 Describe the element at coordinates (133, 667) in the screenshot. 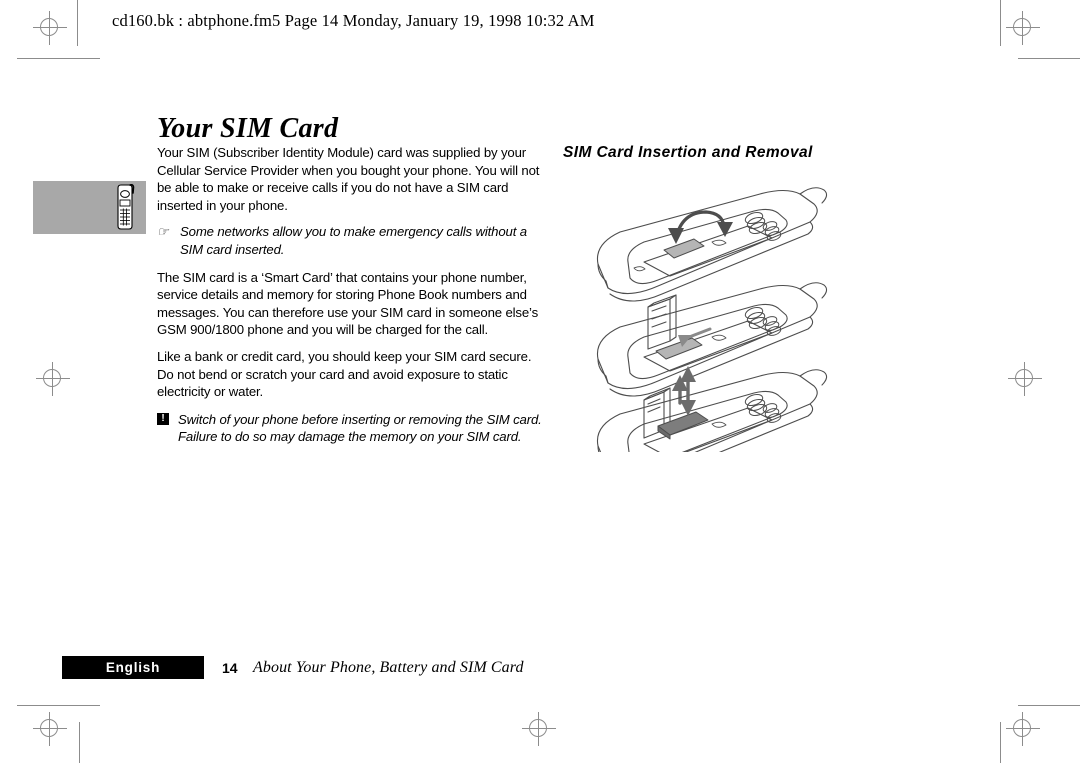

I see `footer-language-tab: English` at that location.